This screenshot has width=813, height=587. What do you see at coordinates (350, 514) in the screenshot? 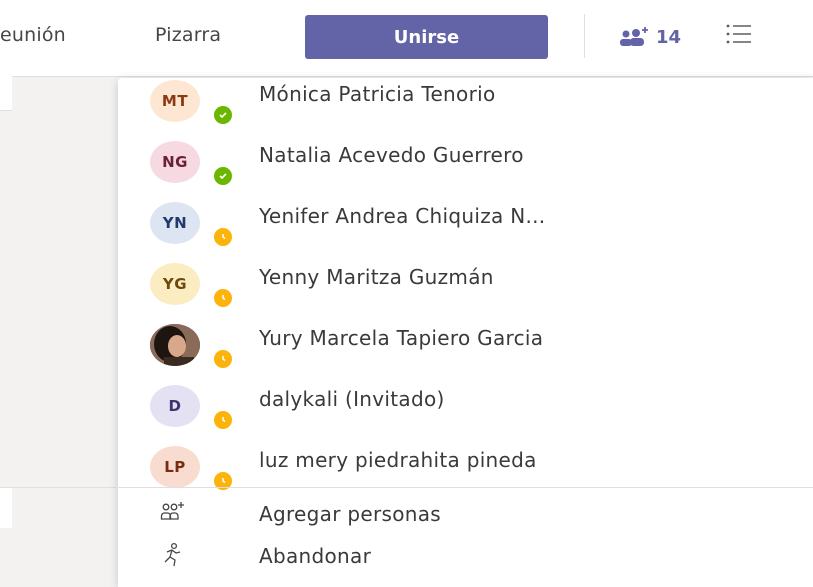
I see `add-people-label: Agregar personas` at bounding box center [350, 514].